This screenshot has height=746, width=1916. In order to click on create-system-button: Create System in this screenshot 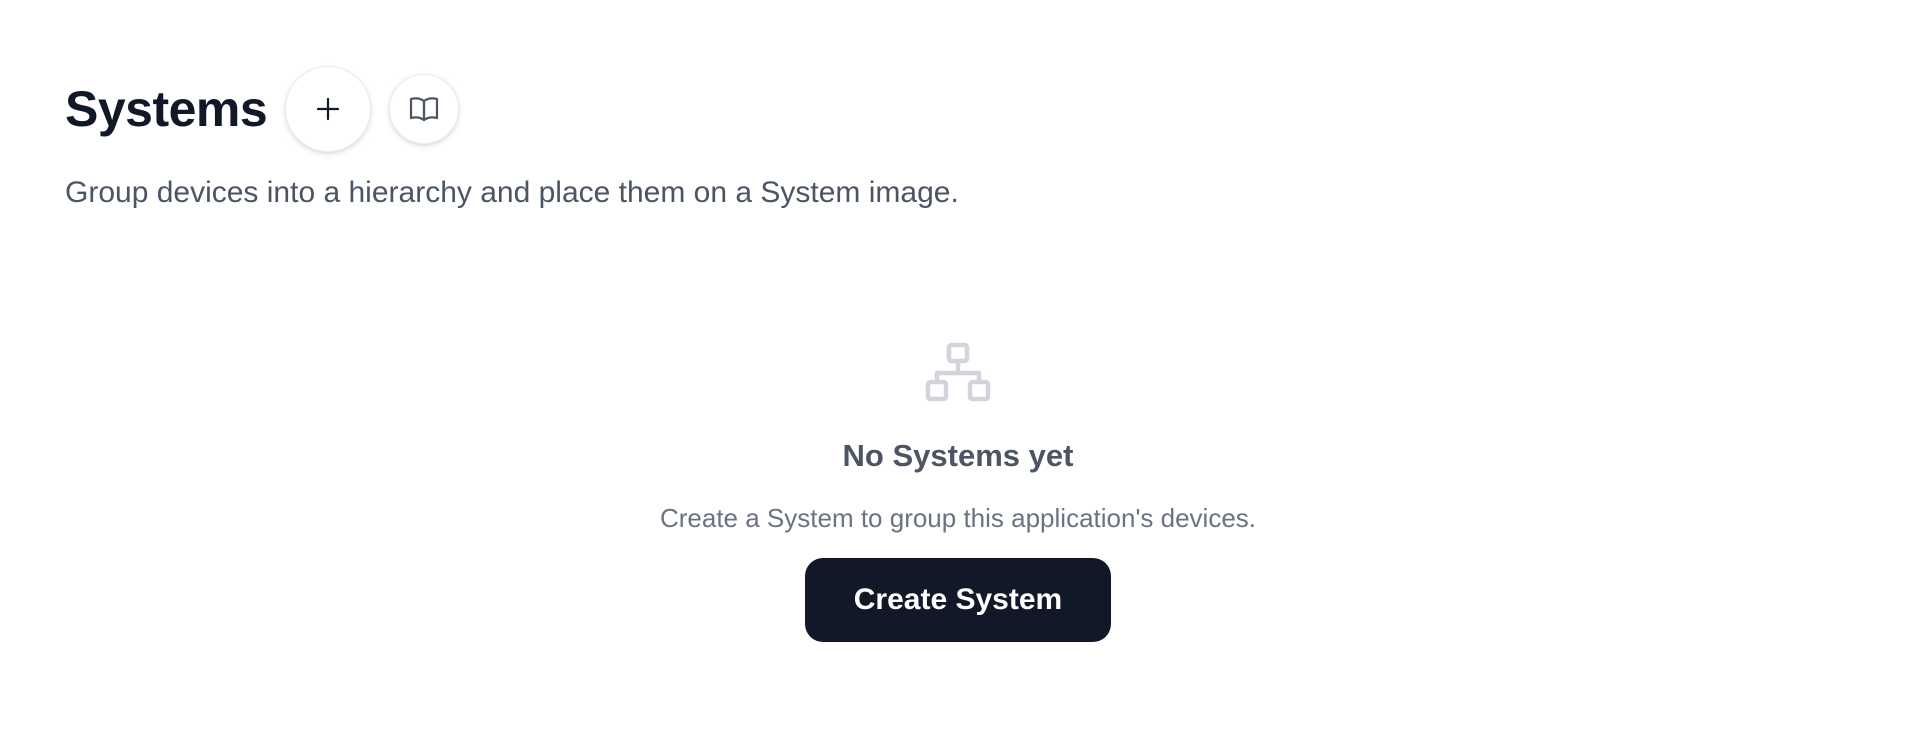, I will do `click(958, 600)`.